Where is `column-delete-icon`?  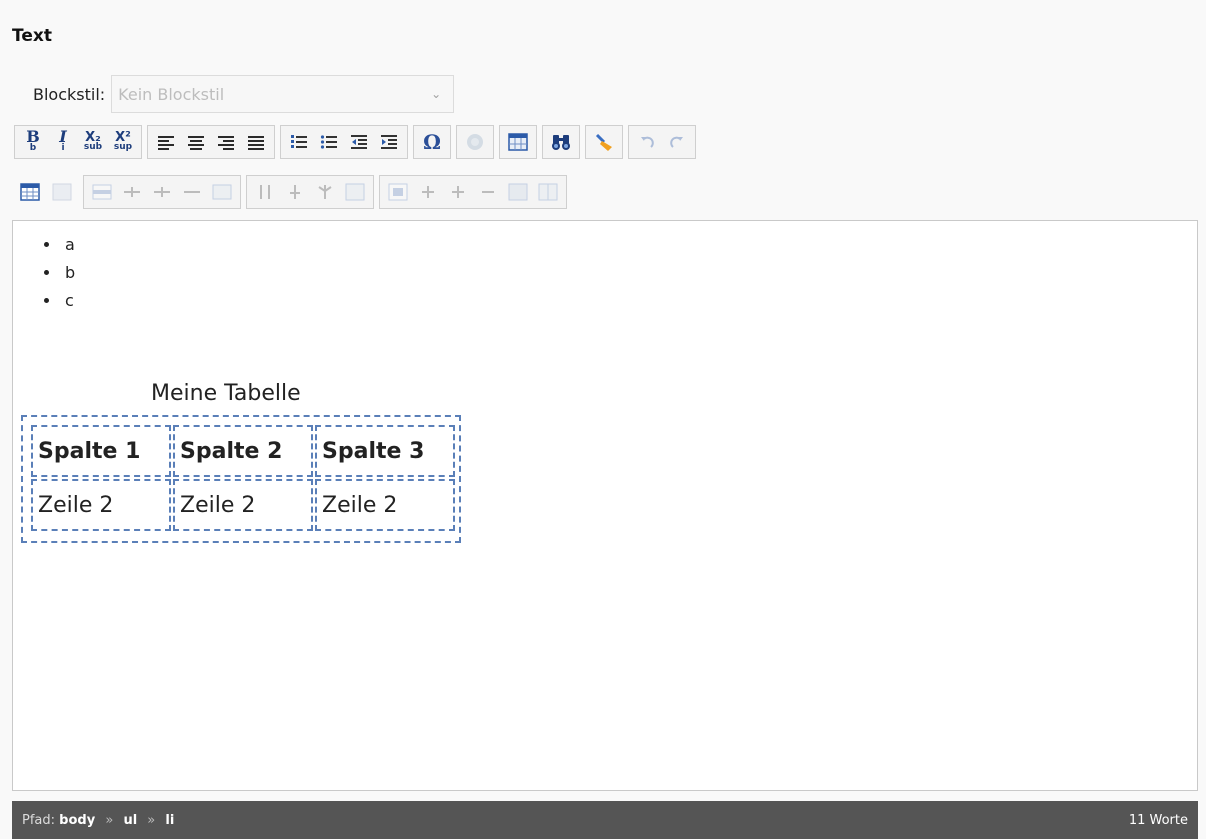 column-delete-icon is located at coordinates (355, 192).